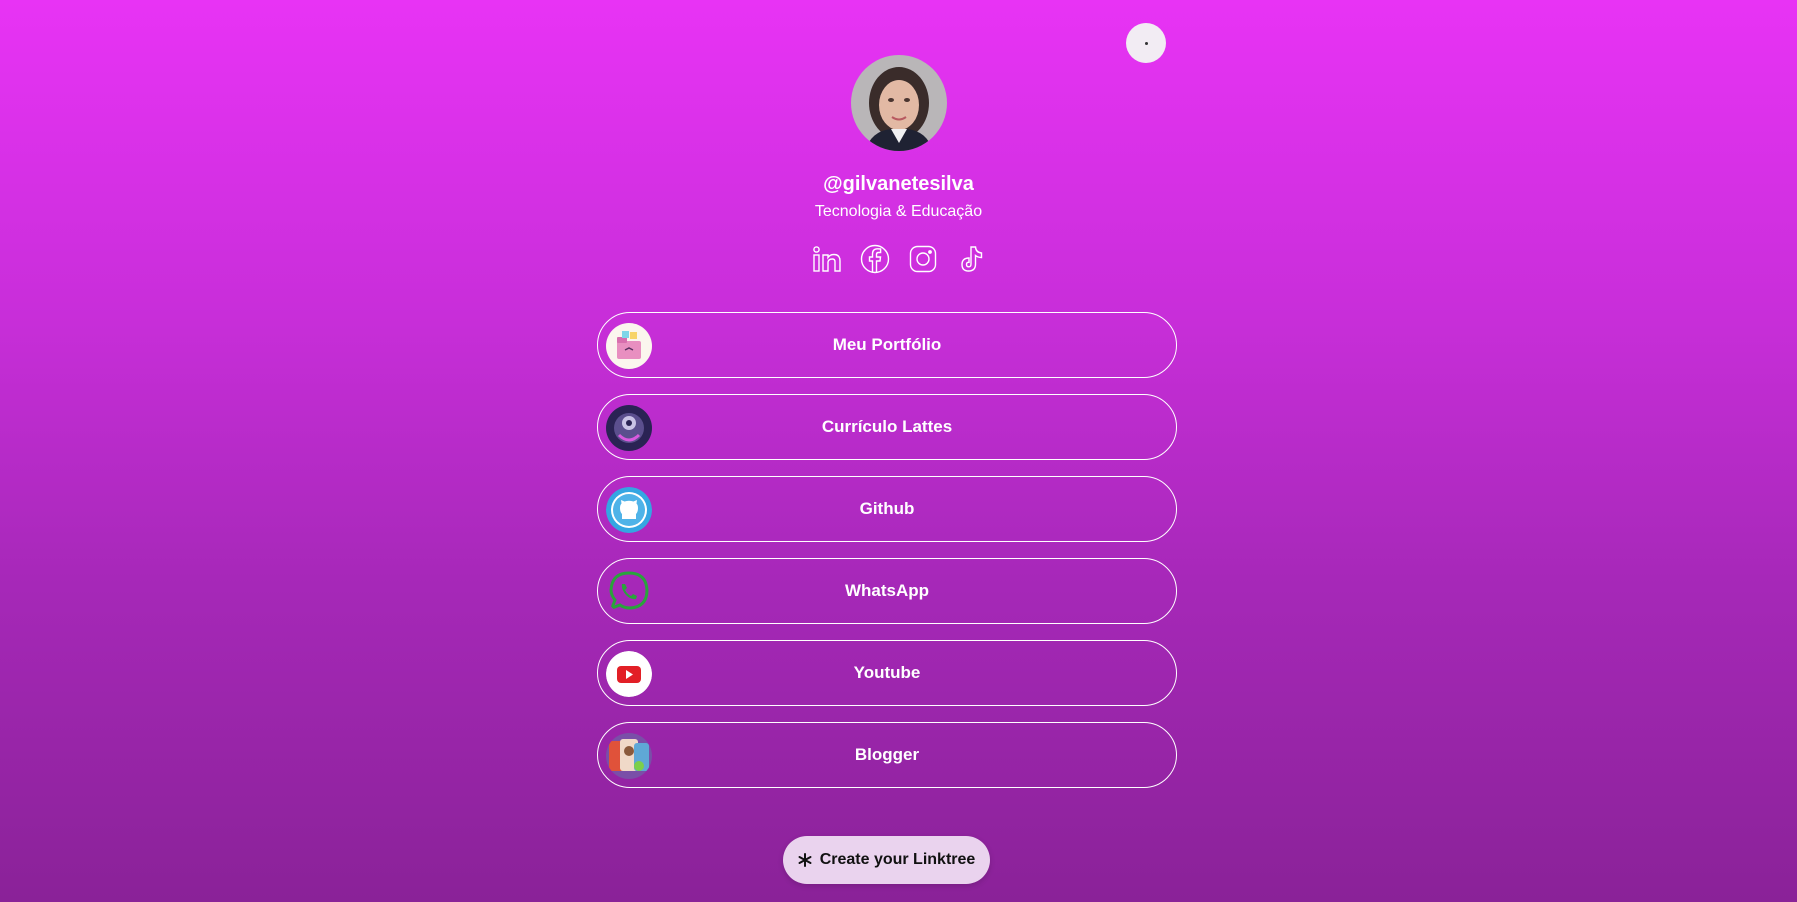 Image resolution: width=1797 pixels, height=902 pixels. What do you see at coordinates (971, 259) in the screenshot?
I see `tiktok-icon` at bounding box center [971, 259].